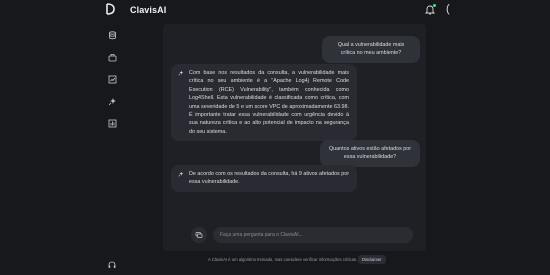 The width and height of the screenshot is (550, 275). I want to click on attachment-button, so click(199, 235).